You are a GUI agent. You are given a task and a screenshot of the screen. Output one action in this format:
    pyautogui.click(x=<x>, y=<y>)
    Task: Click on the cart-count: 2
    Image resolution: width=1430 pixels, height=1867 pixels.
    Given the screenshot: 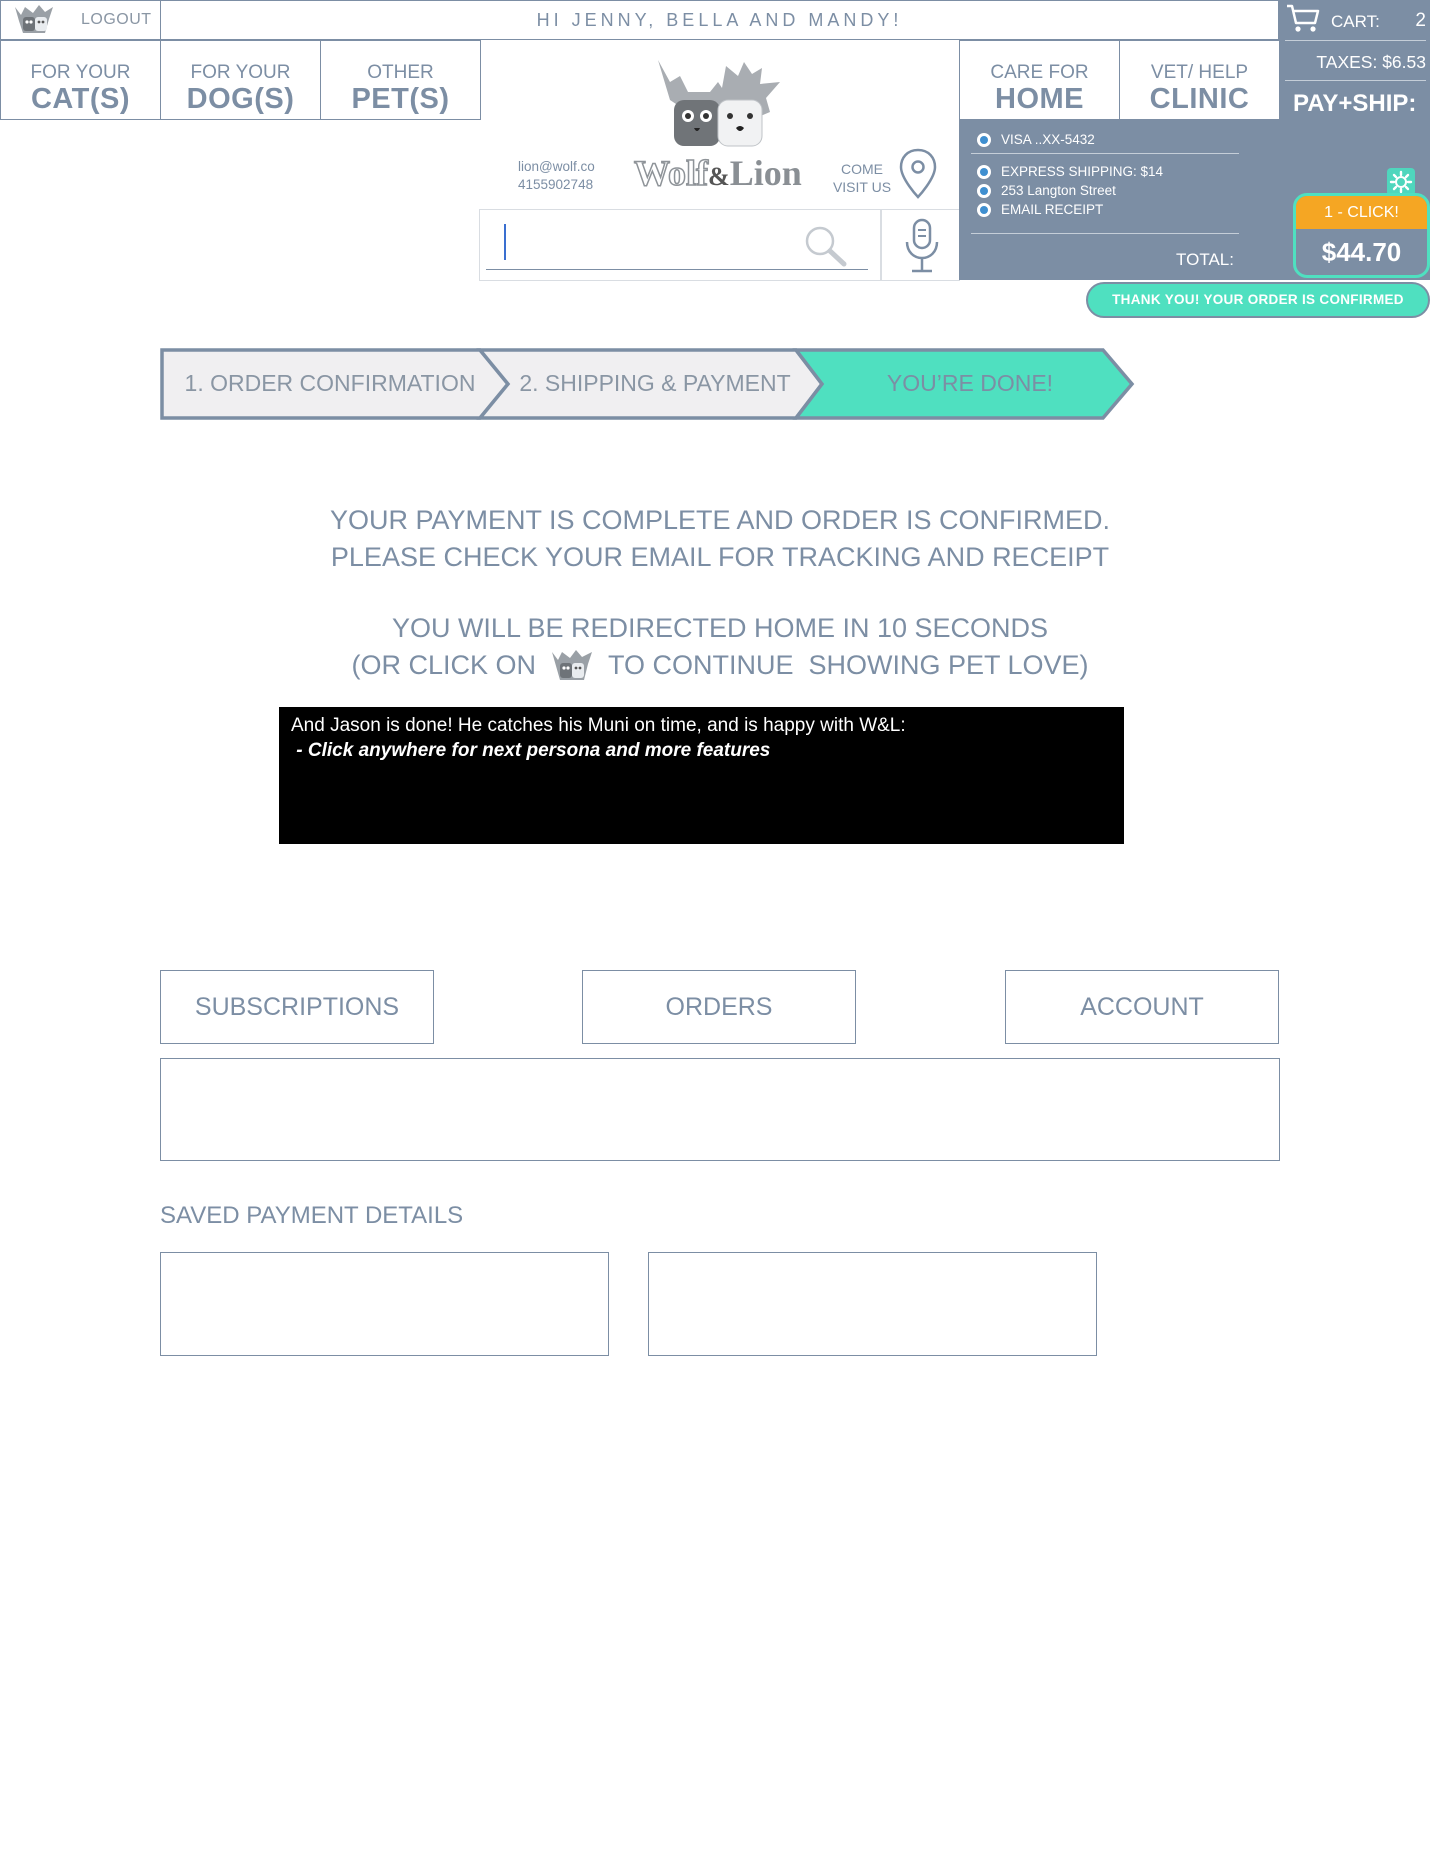 What is the action you would take?
    pyautogui.click(x=1420, y=20)
    